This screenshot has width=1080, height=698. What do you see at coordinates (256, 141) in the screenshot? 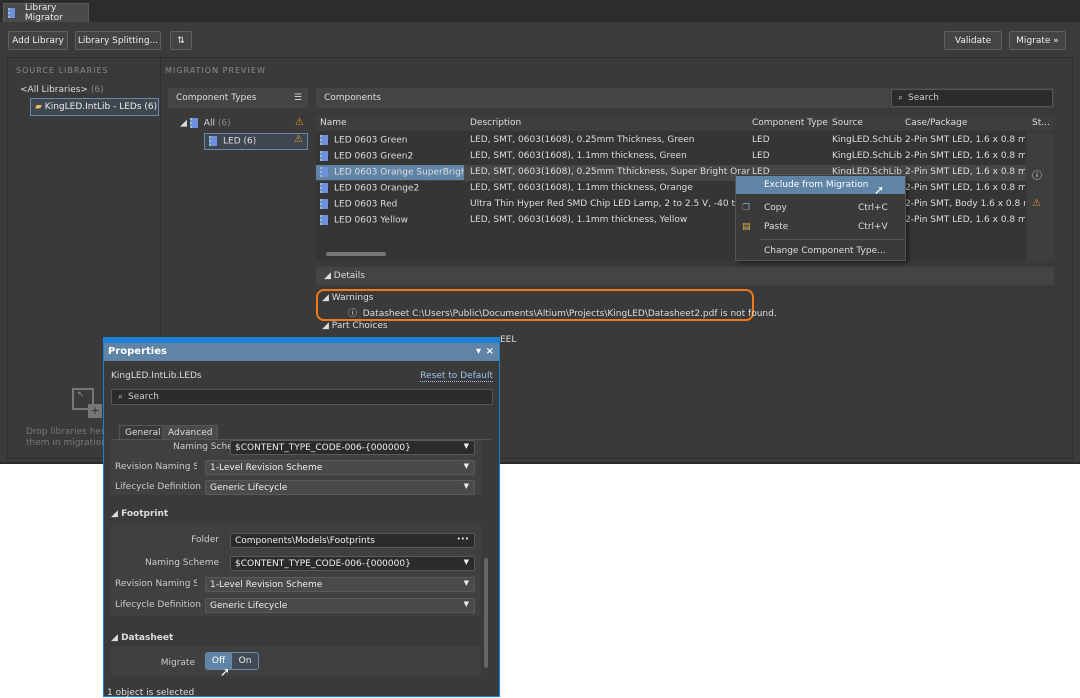
I see `tree-item-led: LED (6) ⚠` at bounding box center [256, 141].